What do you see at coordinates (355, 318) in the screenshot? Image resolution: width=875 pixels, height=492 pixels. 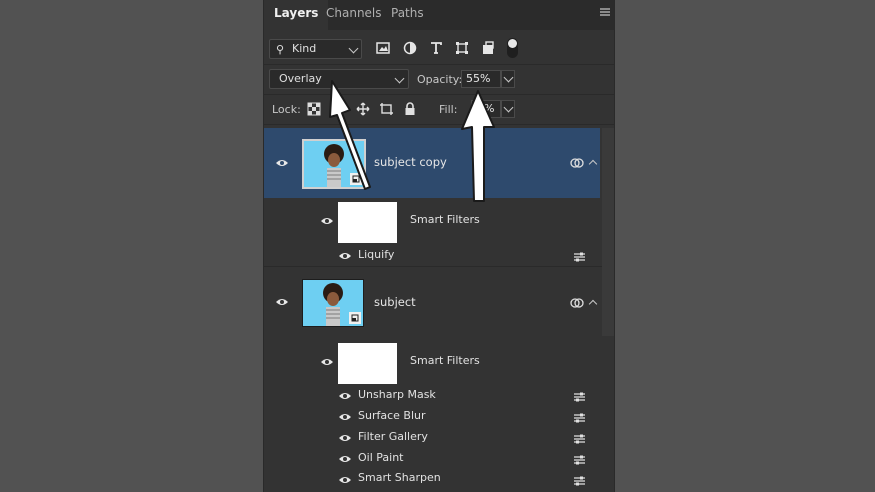 I see `smart-object-badge-icon` at bounding box center [355, 318].